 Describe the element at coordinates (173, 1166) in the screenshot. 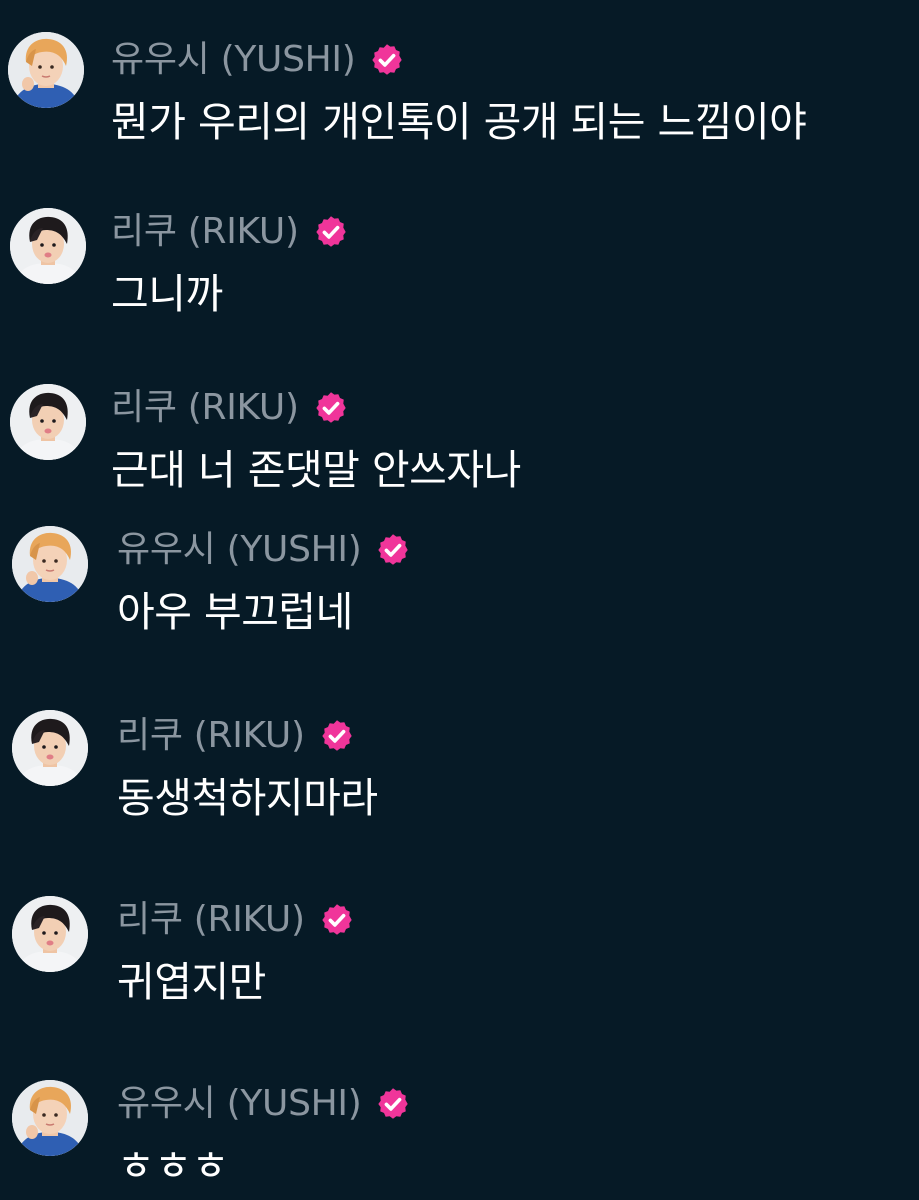

I see `message-text: ㅎㅎㅎ` at that location.